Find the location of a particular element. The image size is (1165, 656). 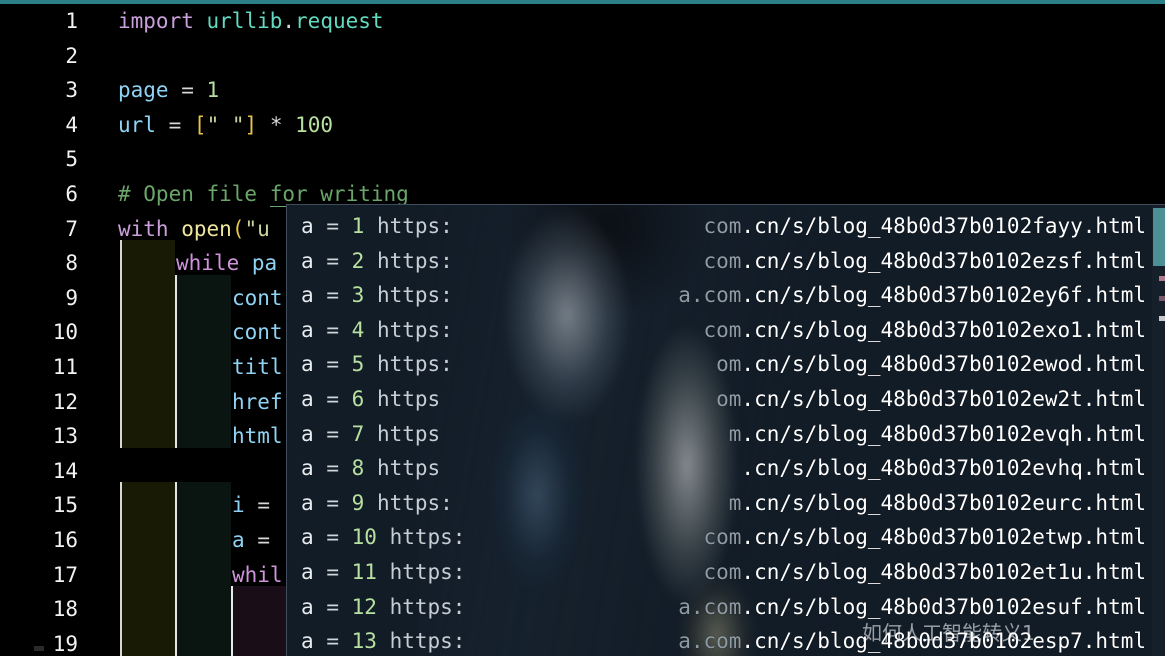

output-url: om.cn/s/blog_48b0d37b0102ewod.html is located at coordinates (931, 364).